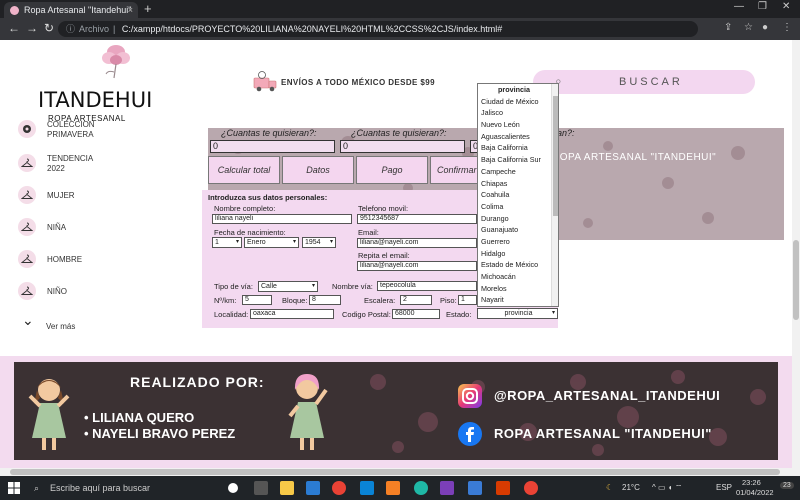  I want to click on email-repeat-field: liliana@nayeli.com, so click(417, 266).